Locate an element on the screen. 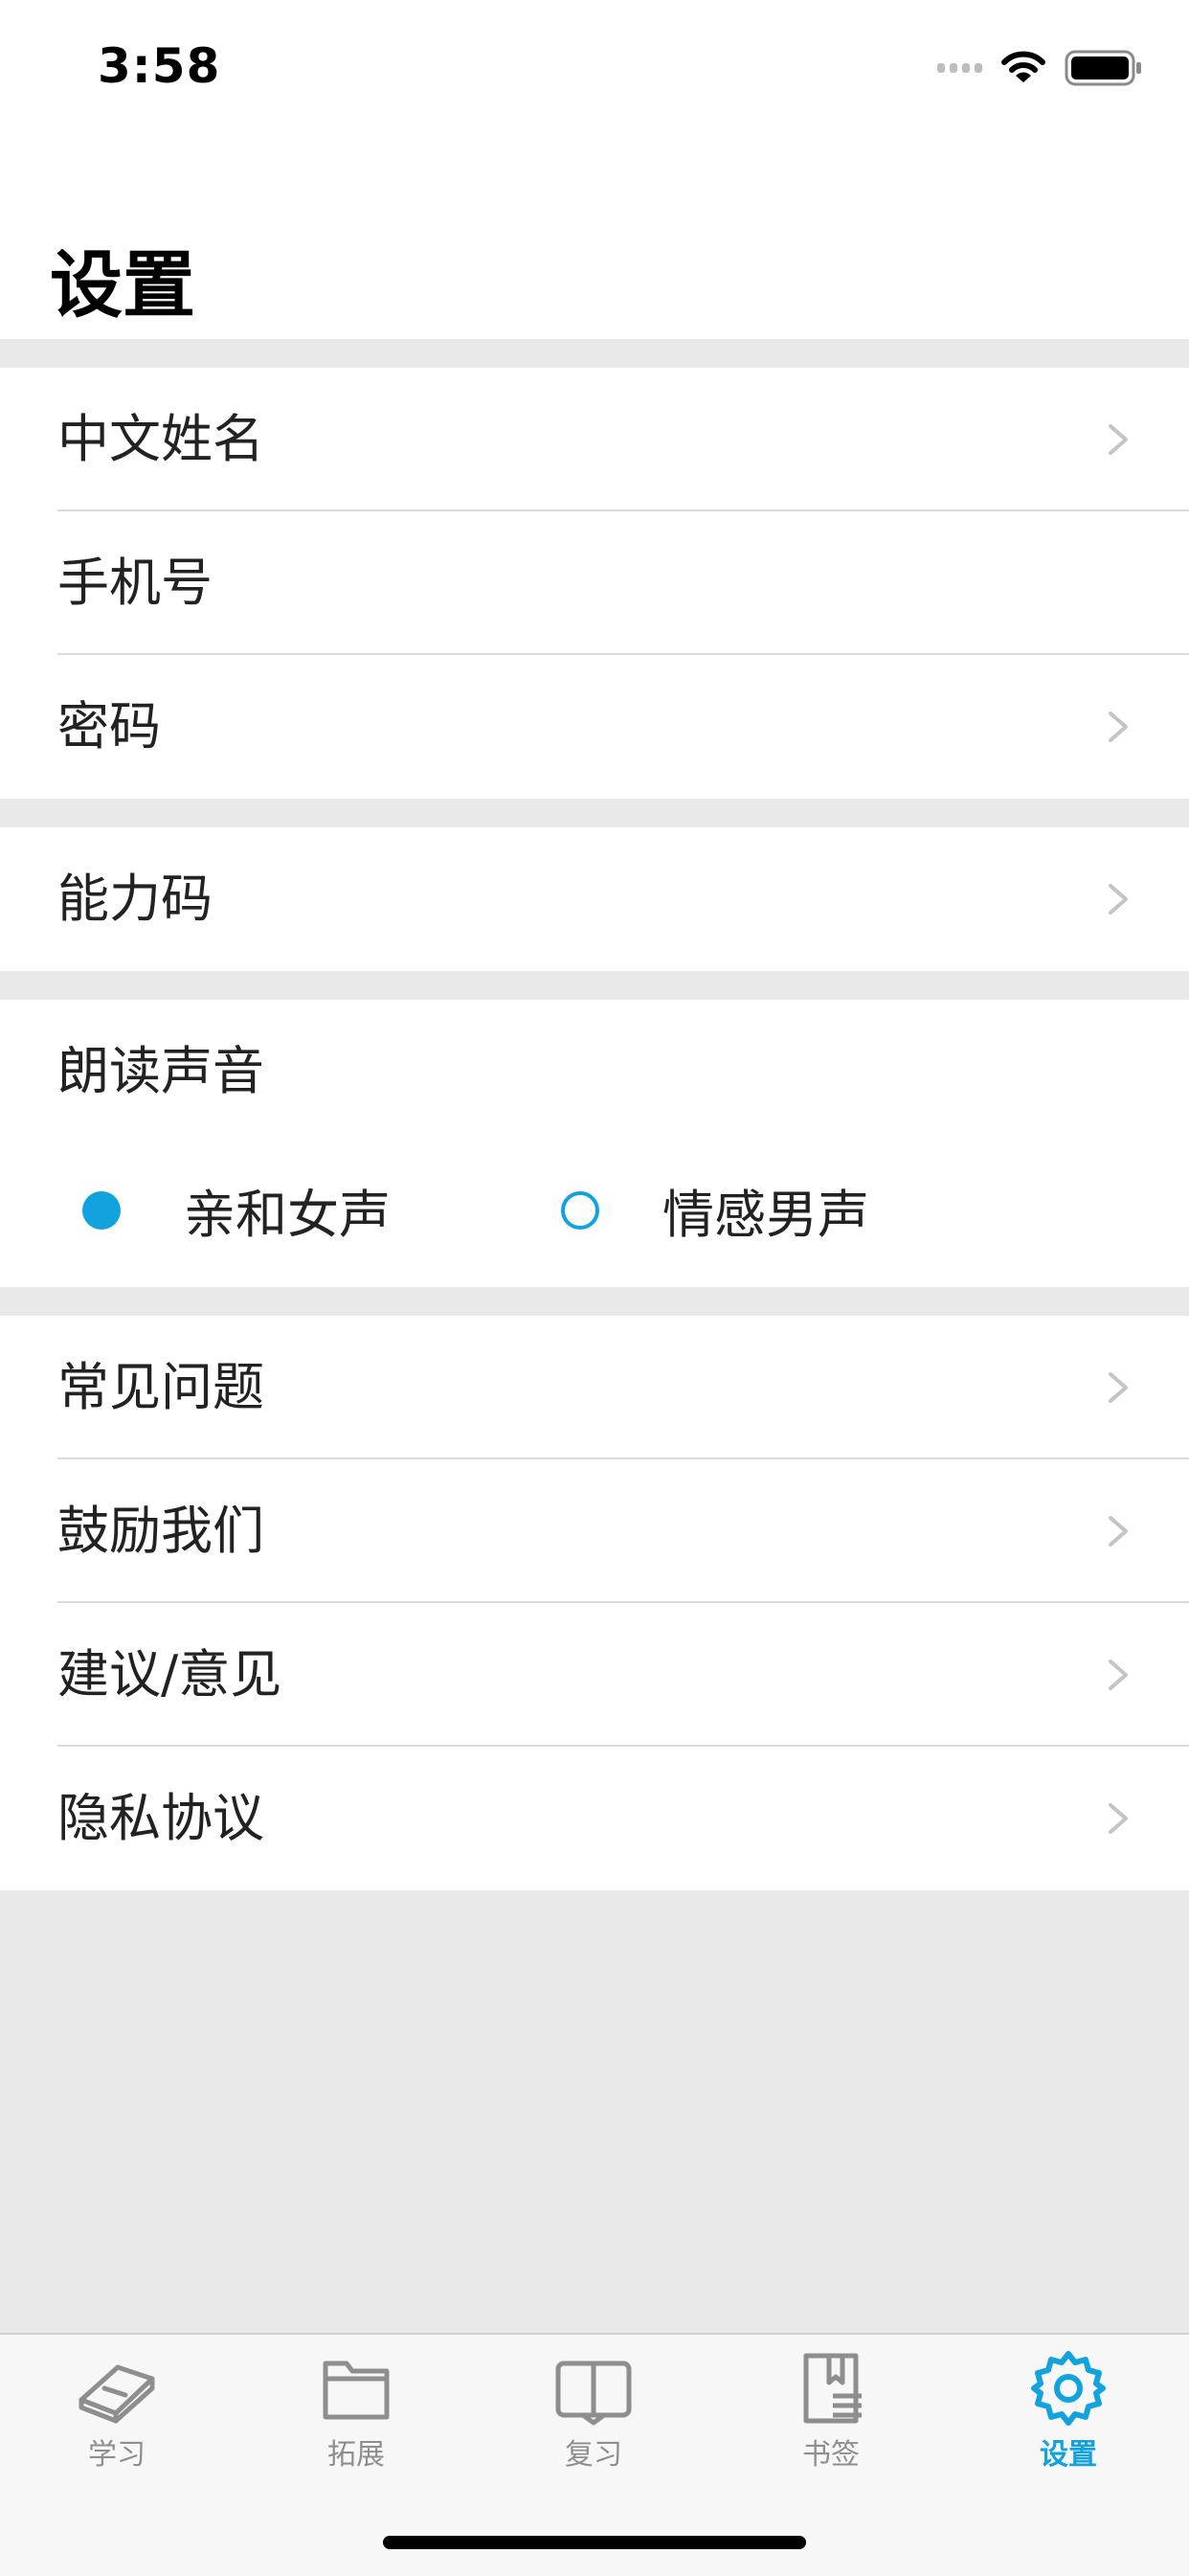 The width and height of the screenshot is (1189, 2576). ability-section: 能力码 is located at coordinates (594, 899).